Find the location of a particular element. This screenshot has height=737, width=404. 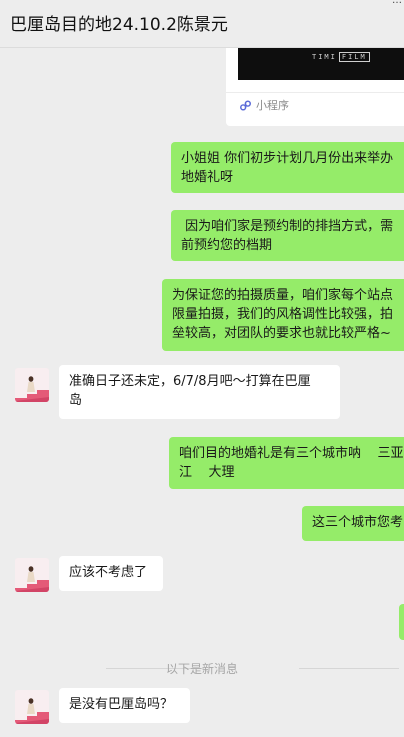

mini-program-label: 小程序 is located at coordinates (272, 105).